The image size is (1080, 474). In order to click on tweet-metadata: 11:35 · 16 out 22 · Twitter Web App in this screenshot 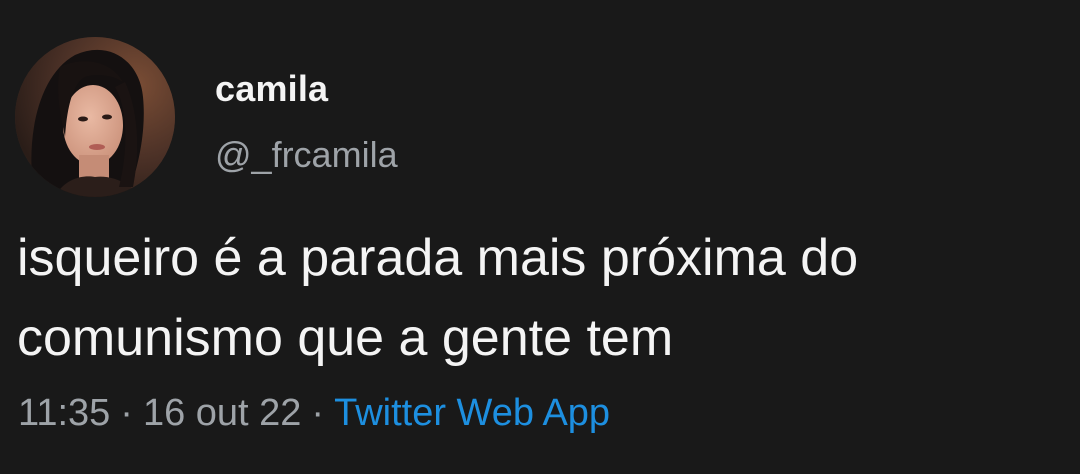, I will do `click(314, 413)`.